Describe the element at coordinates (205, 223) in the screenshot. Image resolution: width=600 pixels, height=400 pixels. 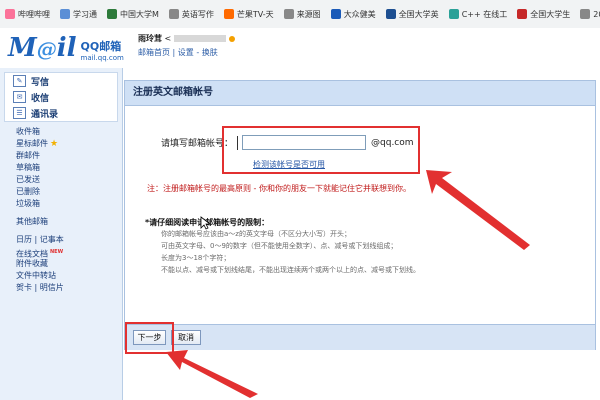
I see `mouse-cursor-icon` at that location.